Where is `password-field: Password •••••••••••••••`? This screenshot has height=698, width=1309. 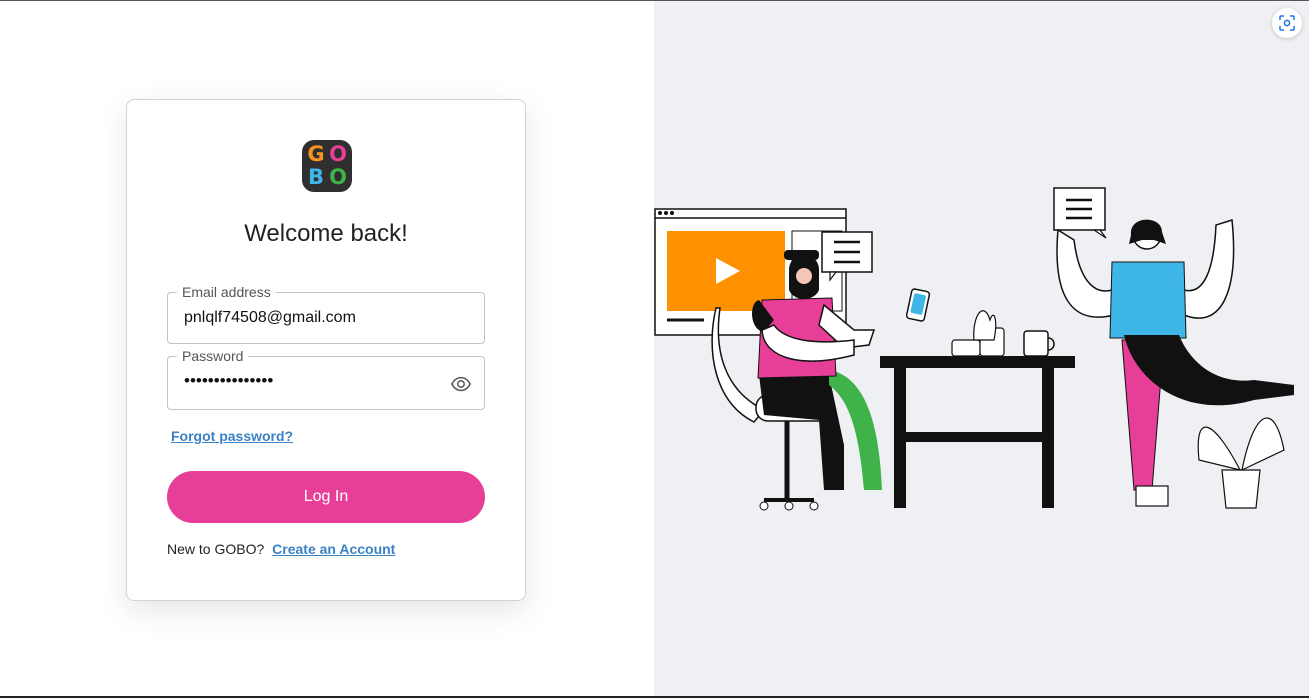 password-field: Password ••••••••••••••• is located at coordinates (326, 379).